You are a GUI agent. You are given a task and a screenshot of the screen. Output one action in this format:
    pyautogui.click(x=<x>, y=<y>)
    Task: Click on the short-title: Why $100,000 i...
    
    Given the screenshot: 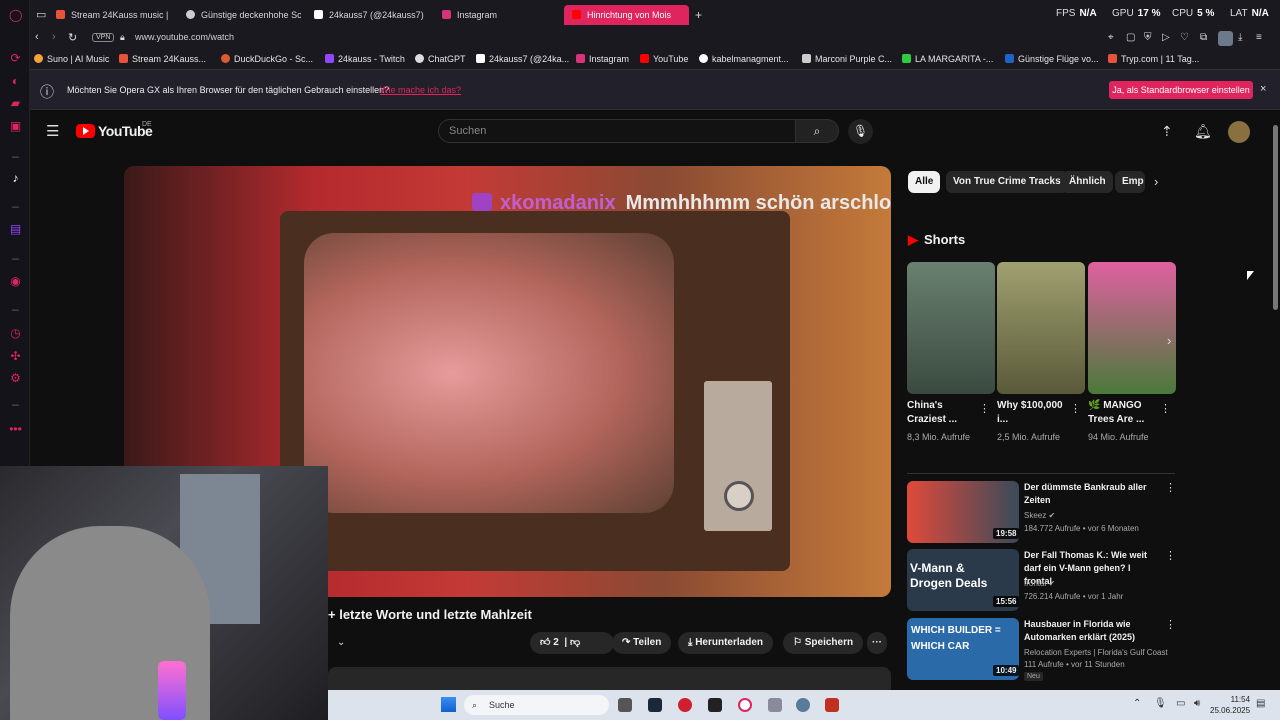 What is the action you would take?
    pyautogui.click(x=1032, y=413)
    